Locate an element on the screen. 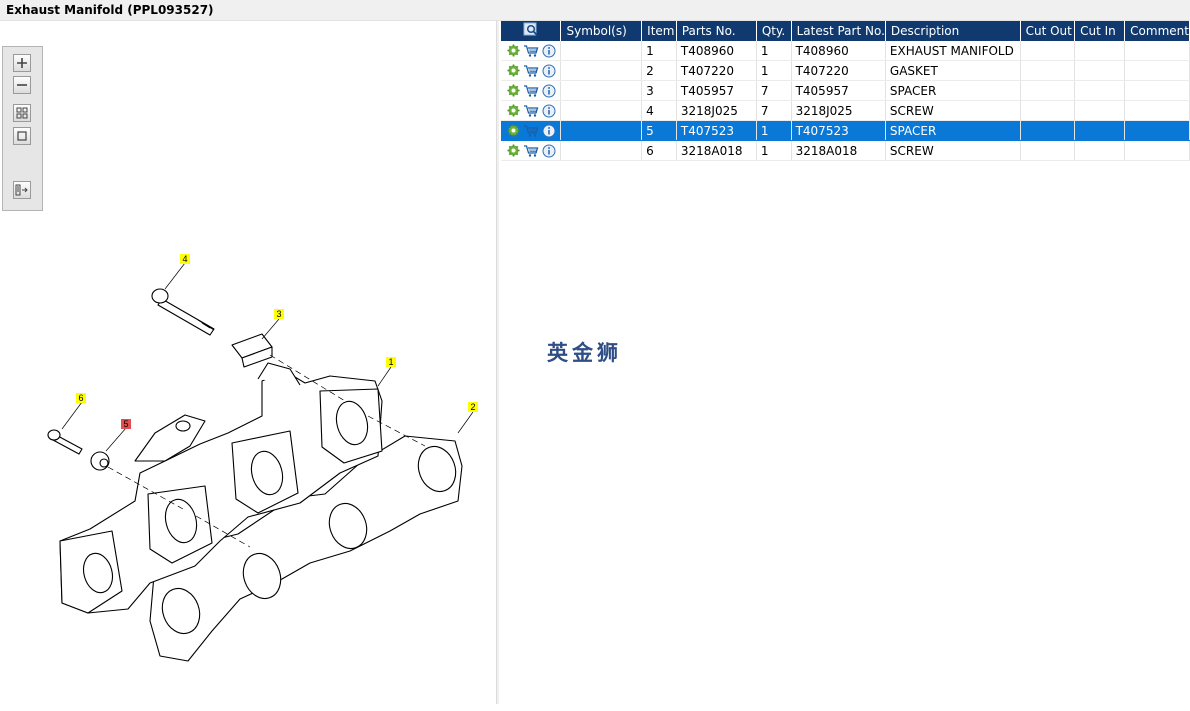 The height and width of the screenshot is (711, 1190). table-row-4: 4 3218J025 7 3218J025 SCREW is located at coordinates (845, 110).